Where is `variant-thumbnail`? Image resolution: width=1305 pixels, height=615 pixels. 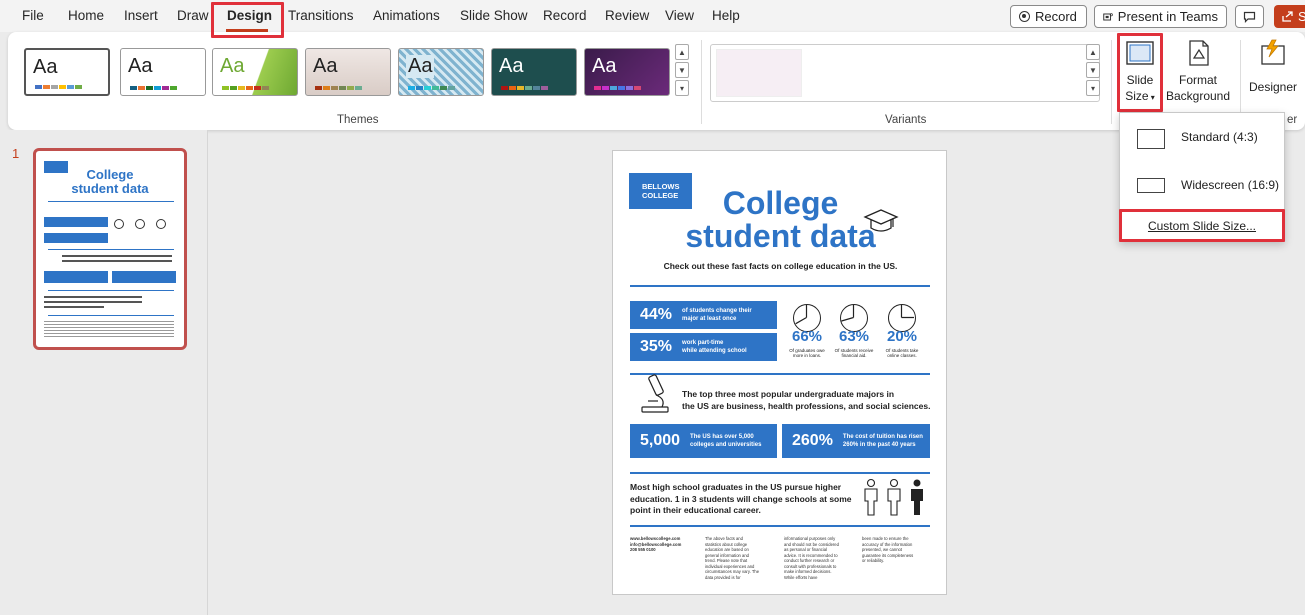
variant-thumbnail is located at coordinates (759, 73).